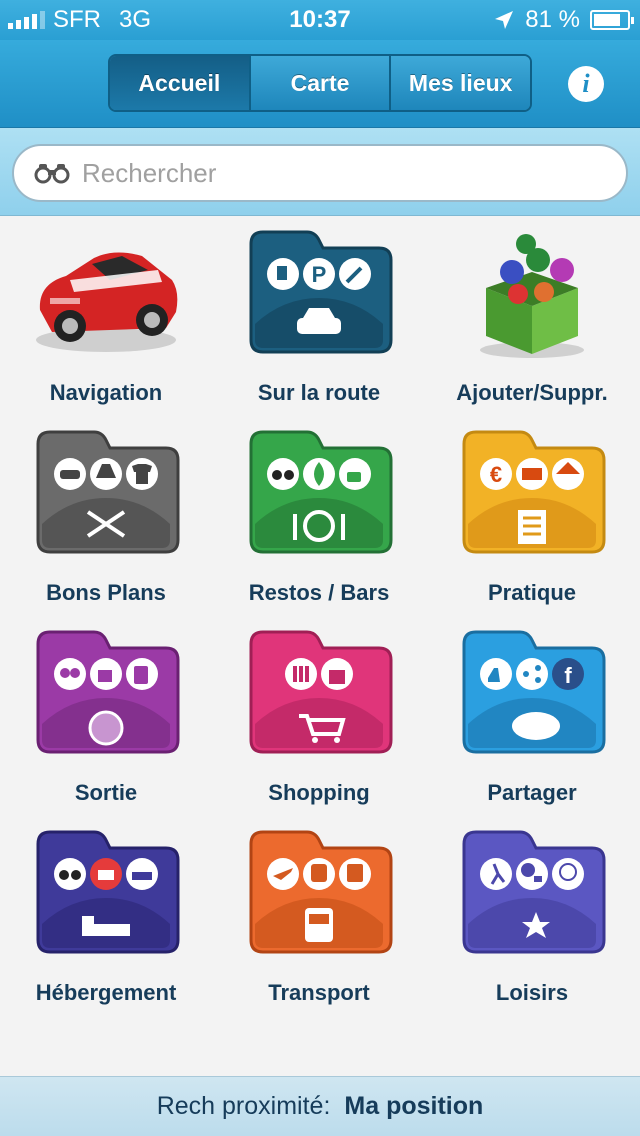  I want to click on category-pratique: € Pratique, so click(532, 516).